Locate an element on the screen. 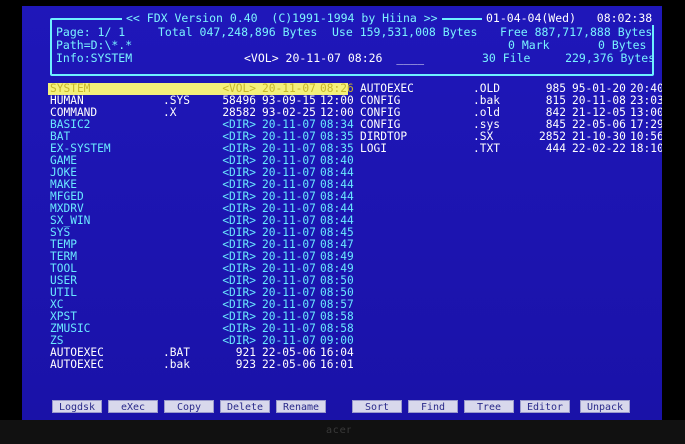 This screenshot has height=444, width=685. info: Info:SYSTEM is located at coordinates (94, 58).